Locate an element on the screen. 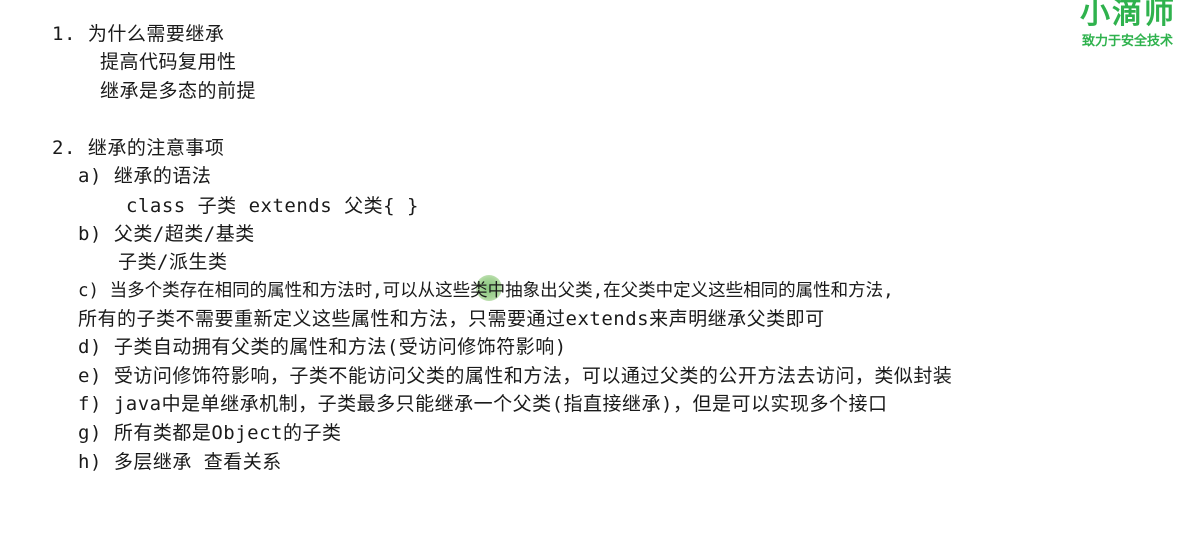 The image size is (1186, 538). brand-logo: 小滴师 致力于安全技术 is located at coordinates (1130, 26).